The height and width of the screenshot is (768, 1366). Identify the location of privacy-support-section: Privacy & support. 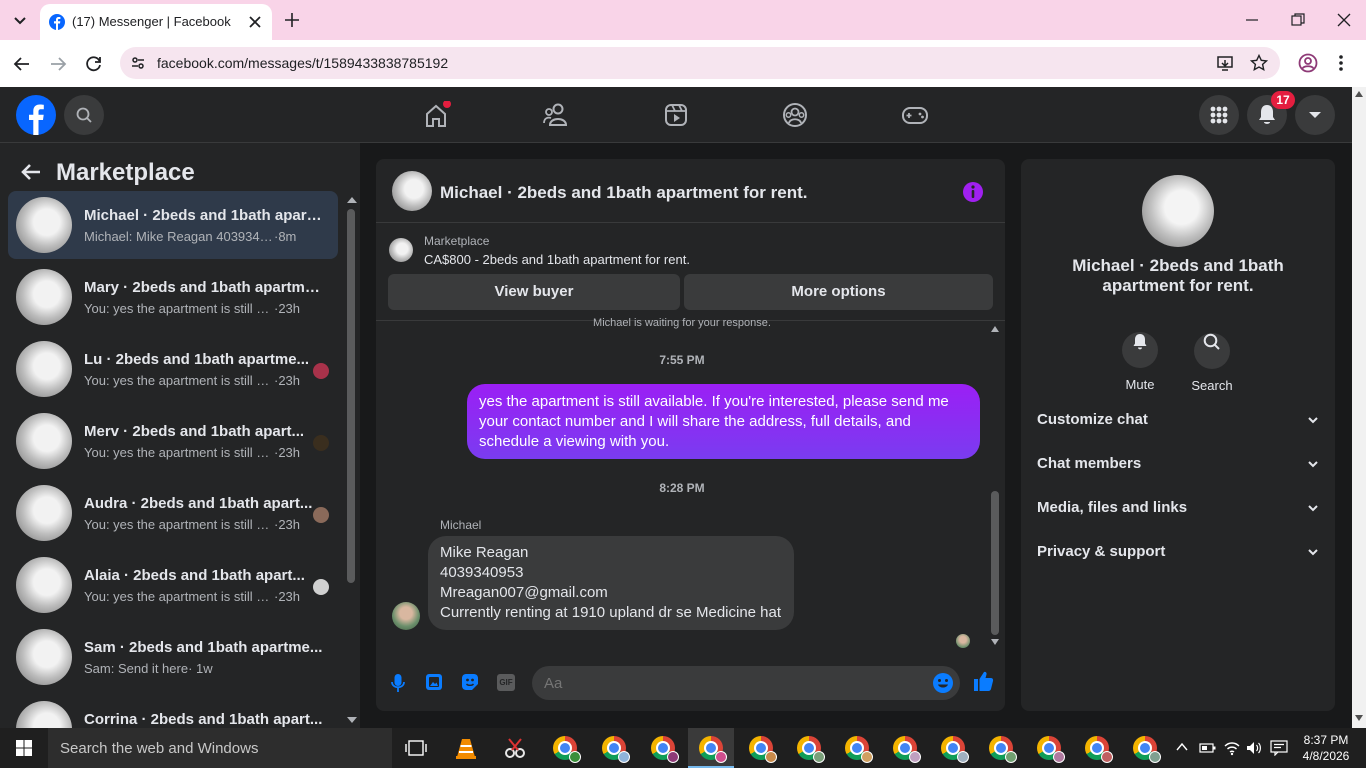
(1178, 552).